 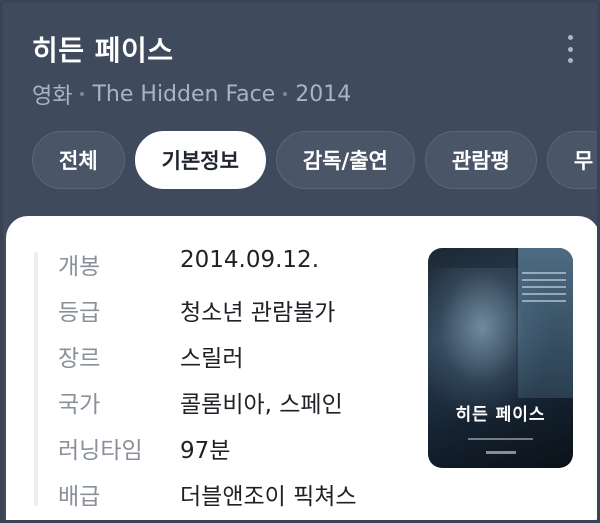 What do you see at coordinates (323, 94) in the screenshot?
I see `meta-year: 2014` at bounding box center [323, 94].